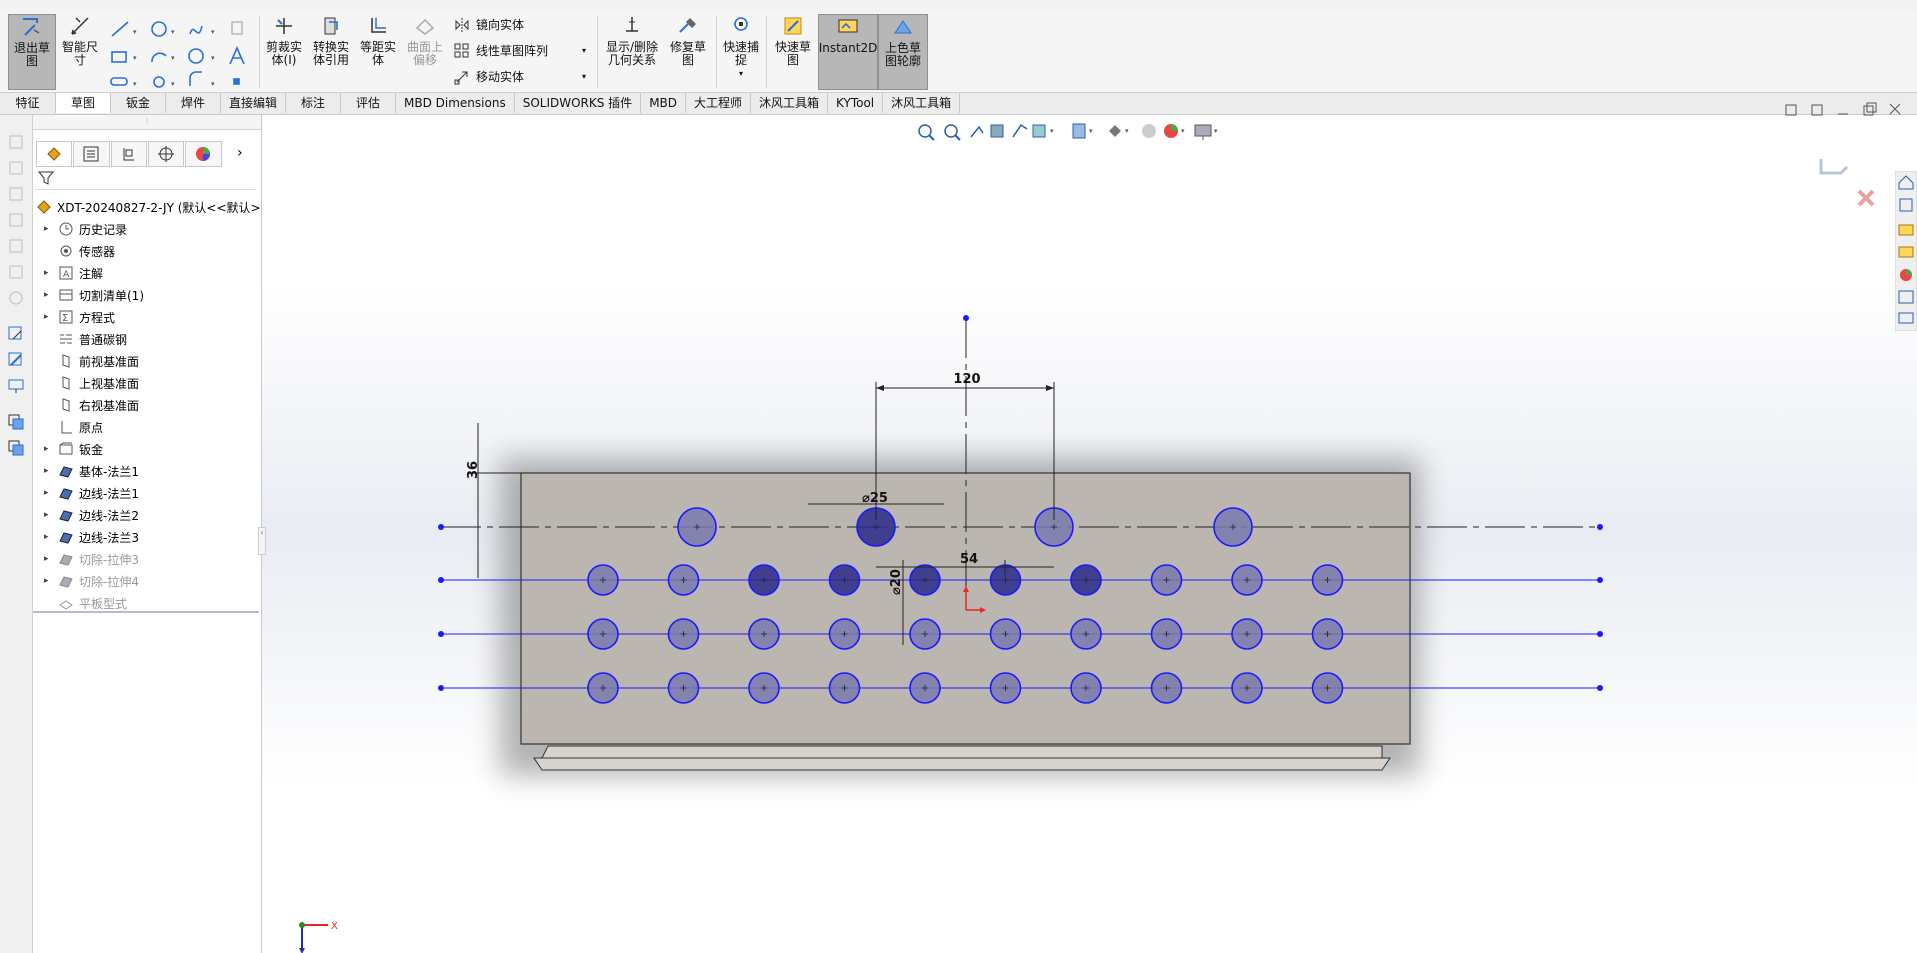  What do you see at coordinates (856, 103) in the screenshot?
I see `tab-kytool: KYTool` at bounding box center [856, 103].